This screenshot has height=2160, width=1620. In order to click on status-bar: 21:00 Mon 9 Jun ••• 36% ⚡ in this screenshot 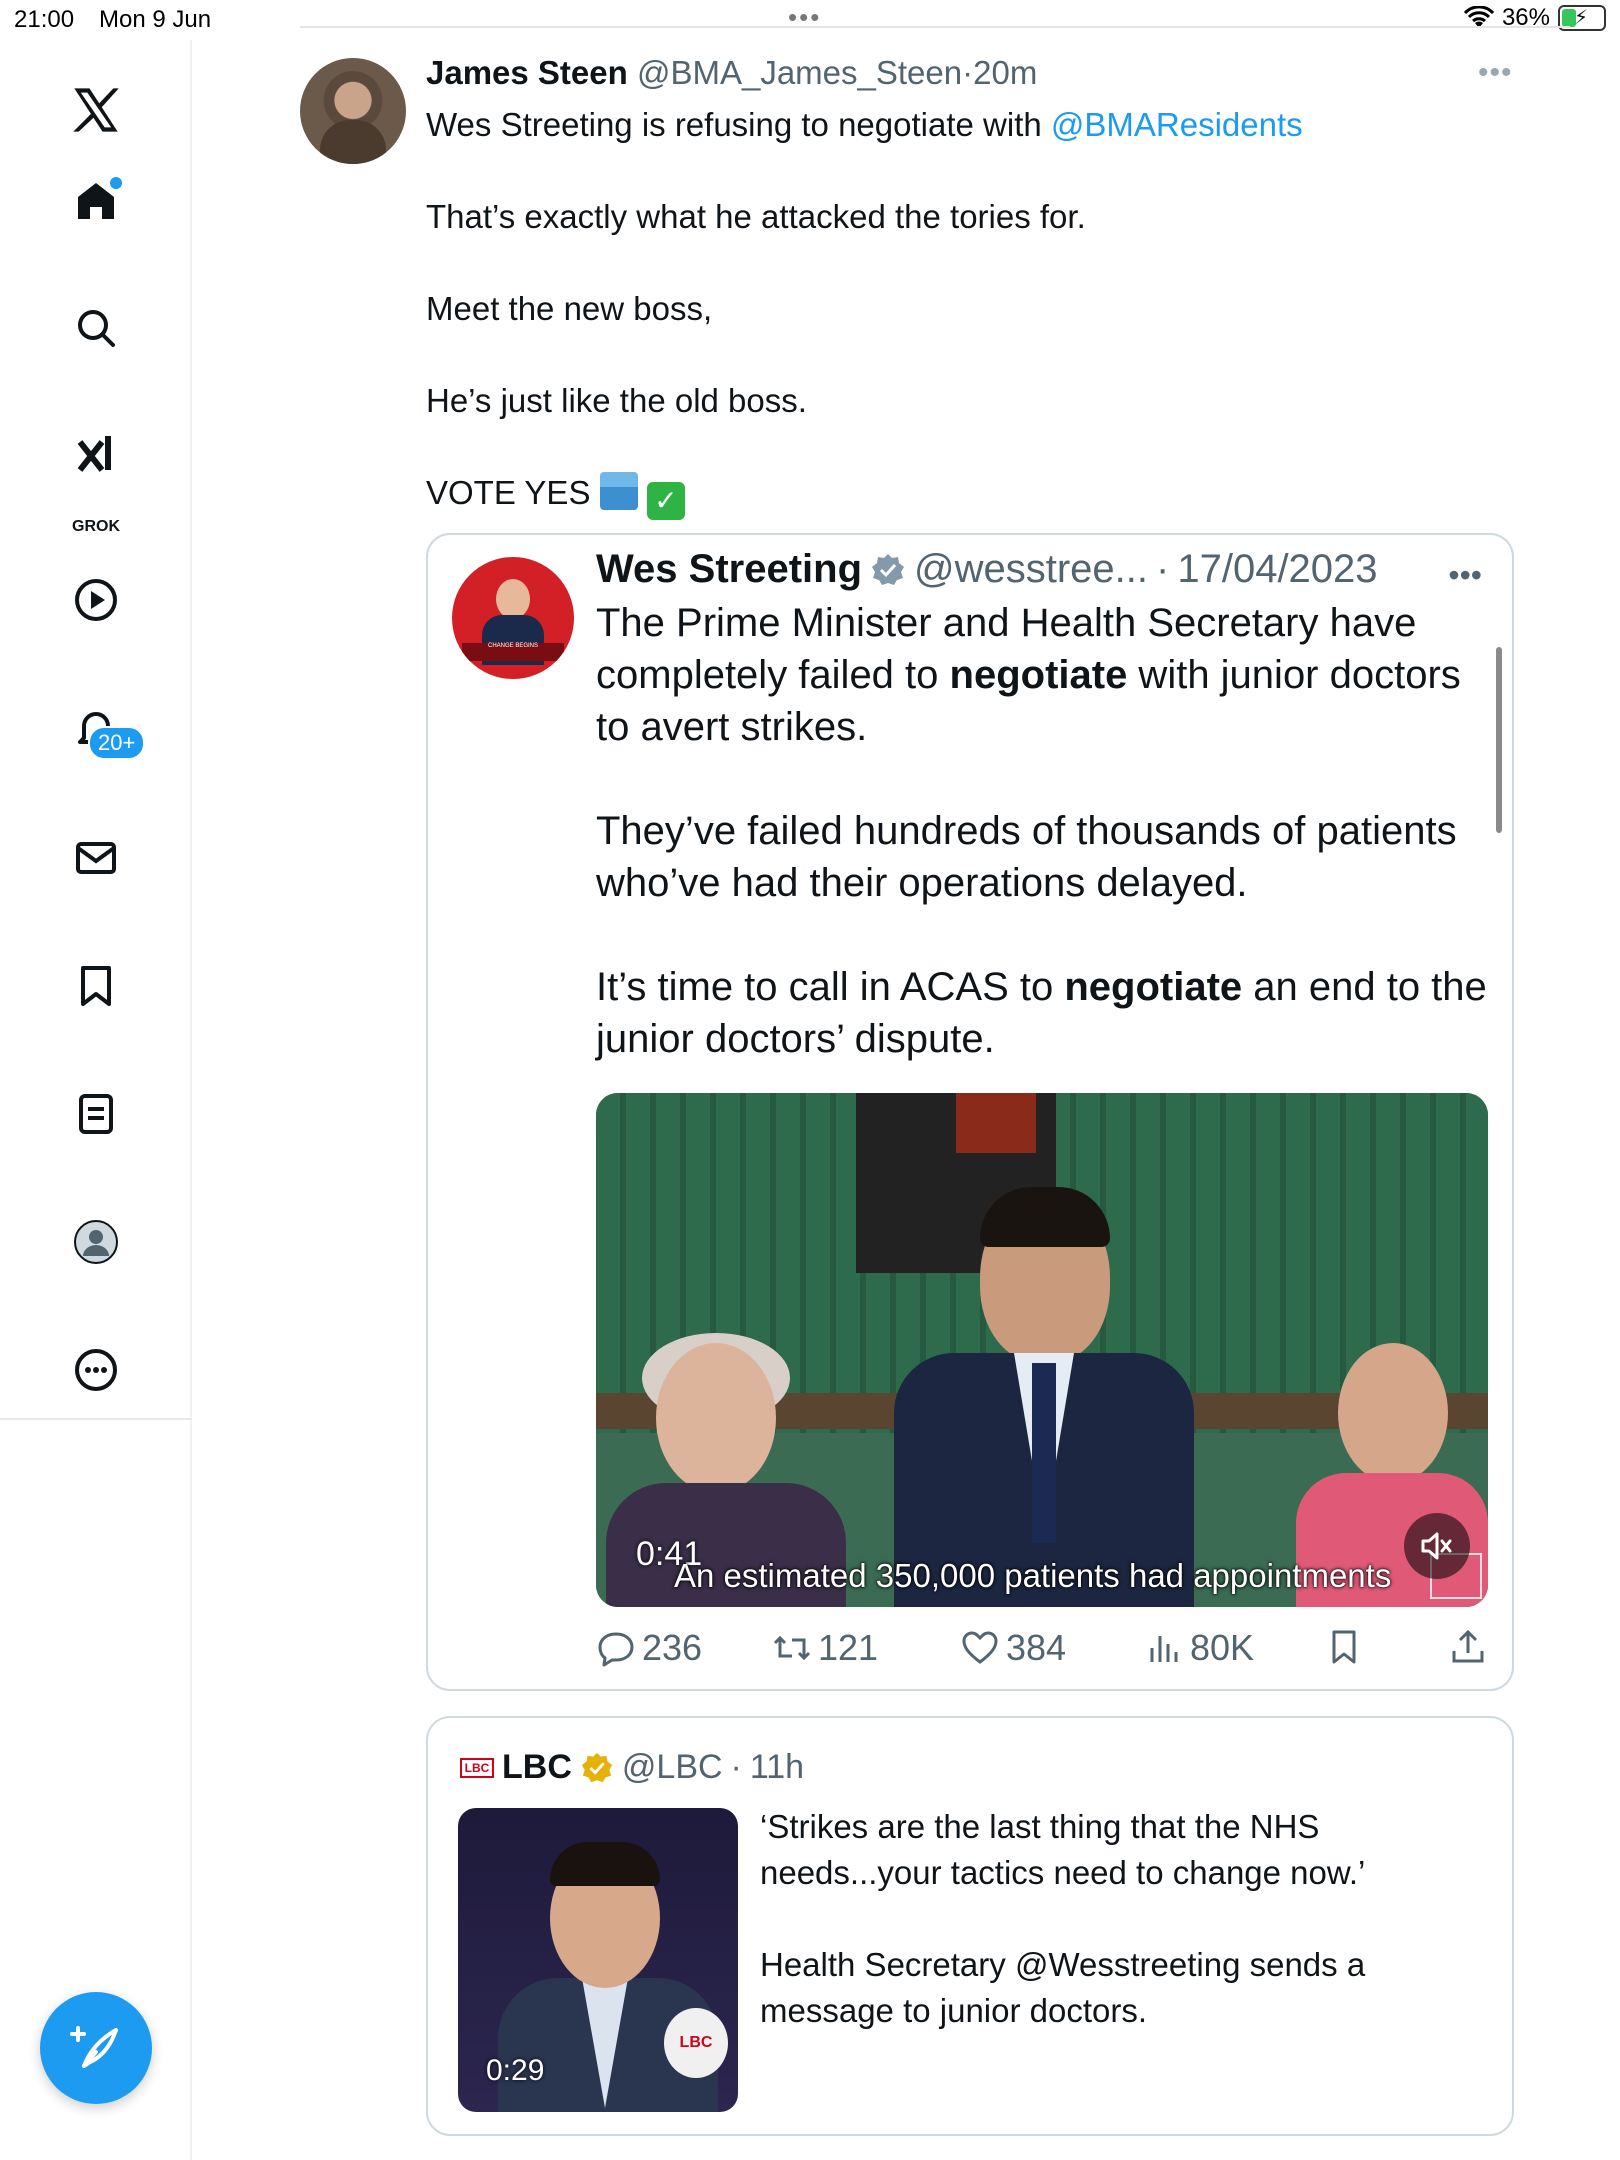, I will do `click(810, 20)`.